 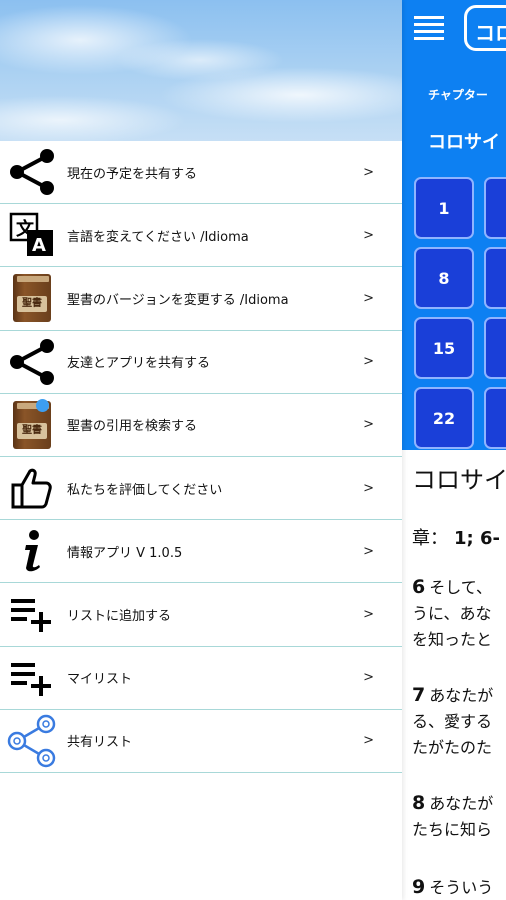 I want to click on verse-8: 8 あなたが たちに知ら, so click(x=452, y=816).